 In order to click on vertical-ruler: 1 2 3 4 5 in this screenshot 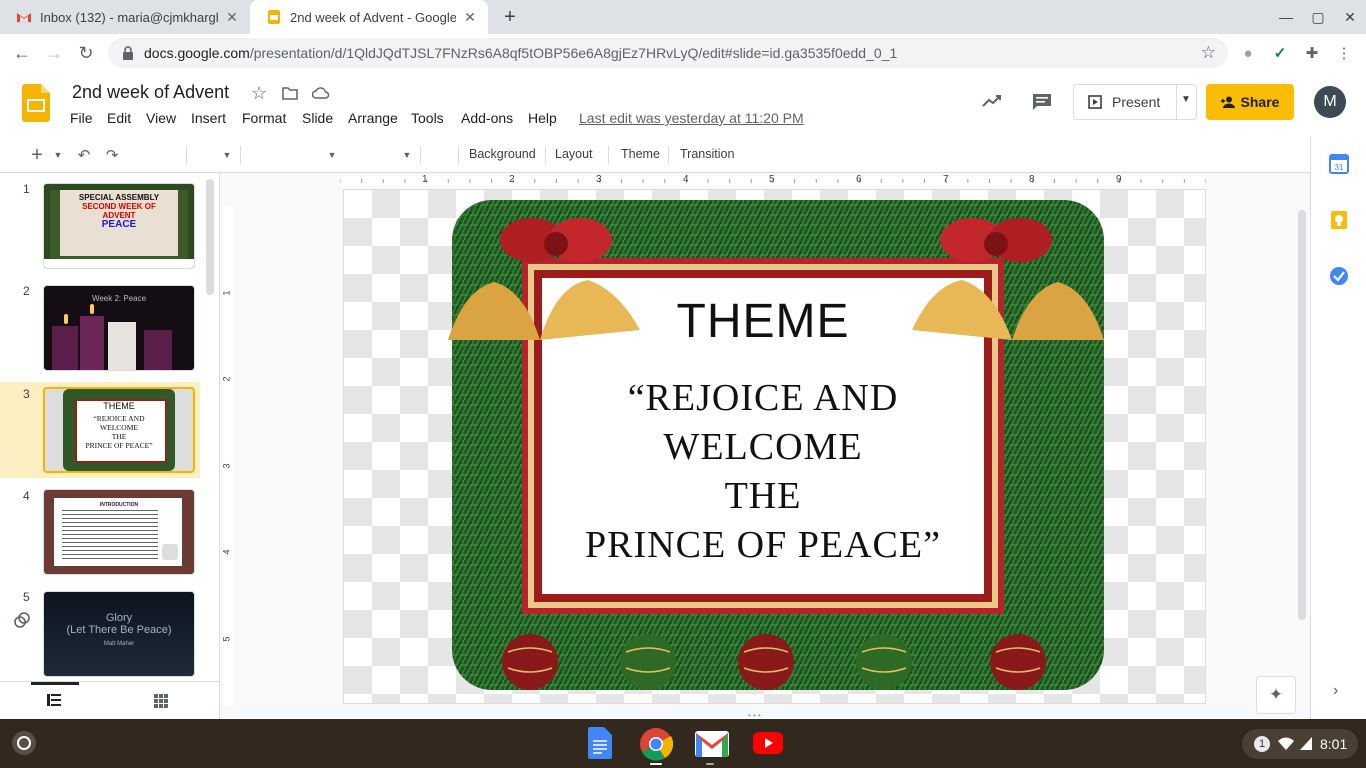, I will do `click(227, 456)`.